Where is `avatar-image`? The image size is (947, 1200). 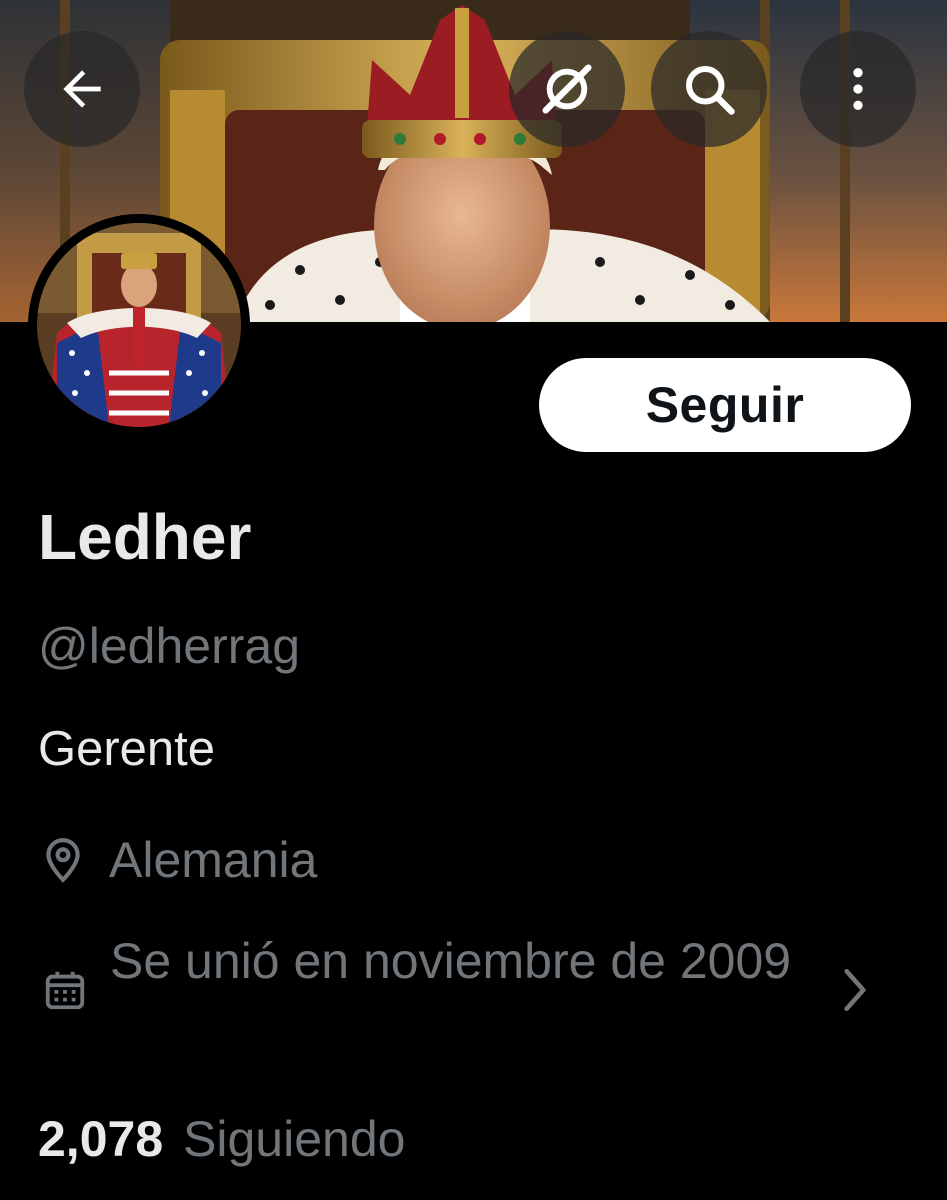 avatar-image is located at coordinates (139, 325).